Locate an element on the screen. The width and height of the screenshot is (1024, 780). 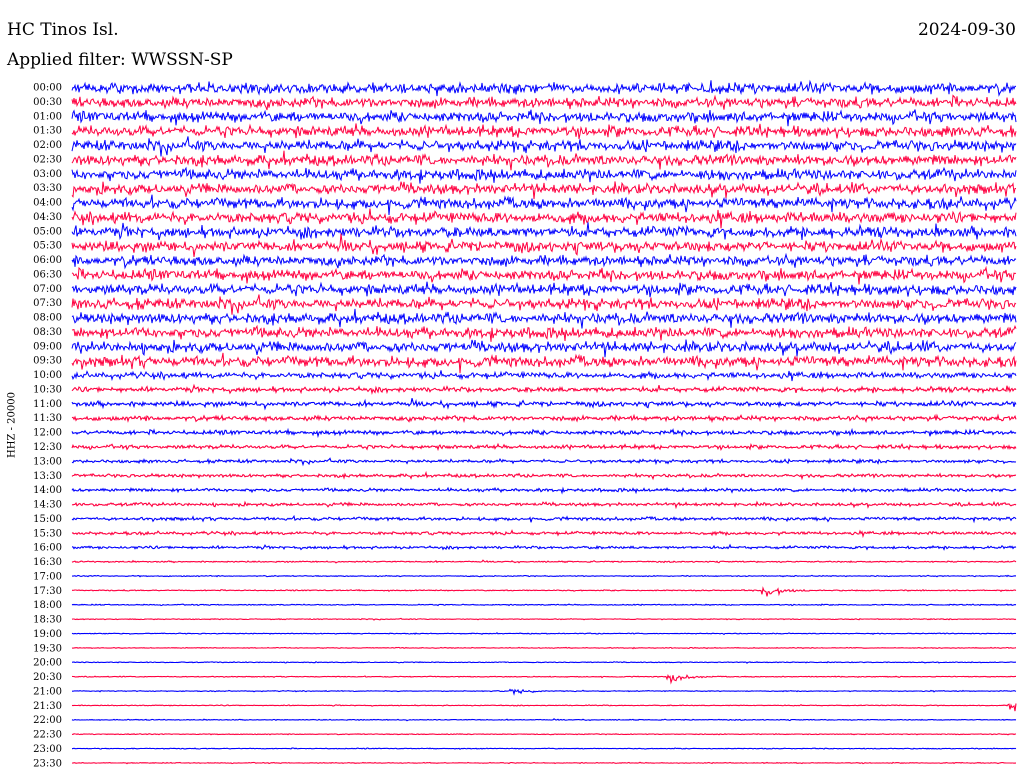
time-label: 16:00 is located at coordinates (47, 548).